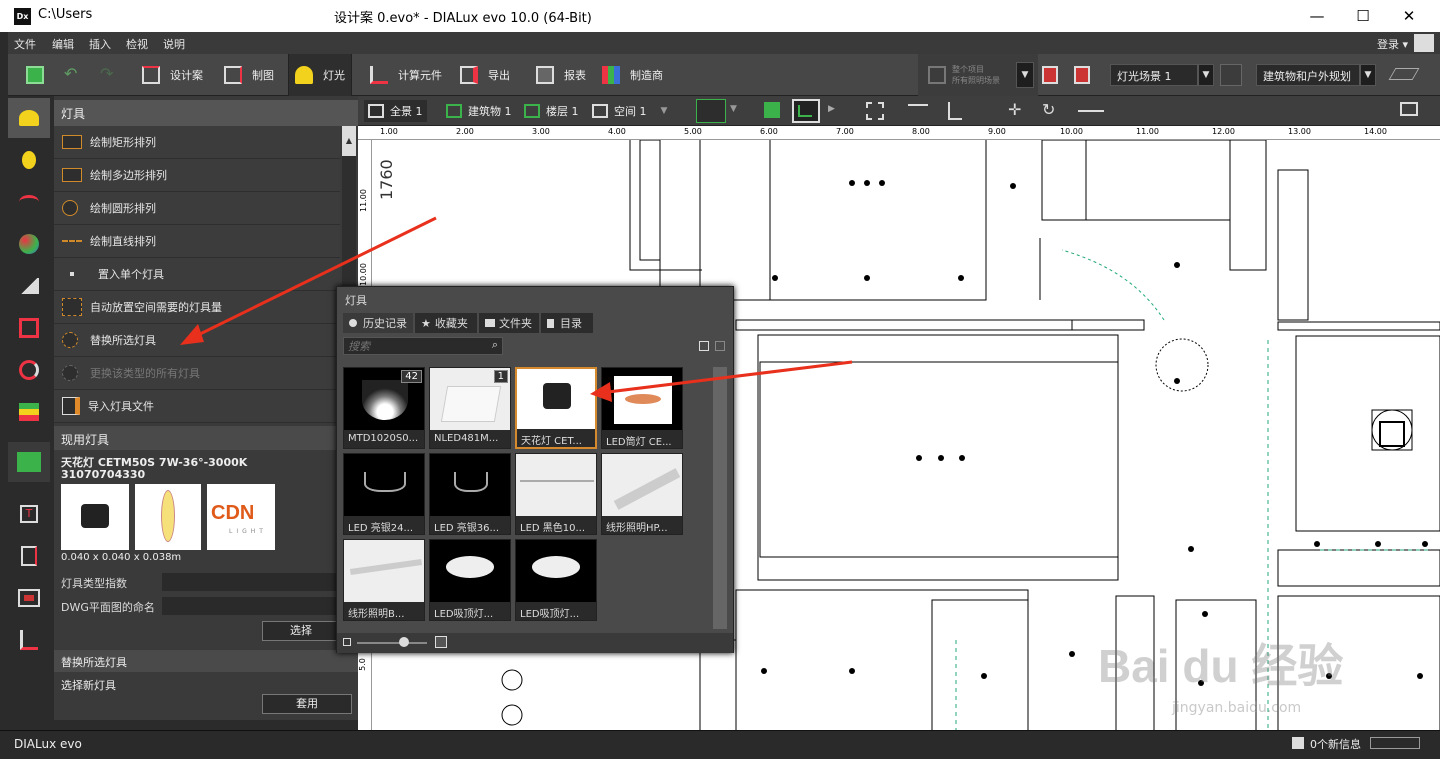 This screenshot has height=759, width=1440. What do you see at coordinates (720, 744) in the screenshot?
I see `status-bar: DIALux evo 0个新信息` at bounding box center [720, 744].